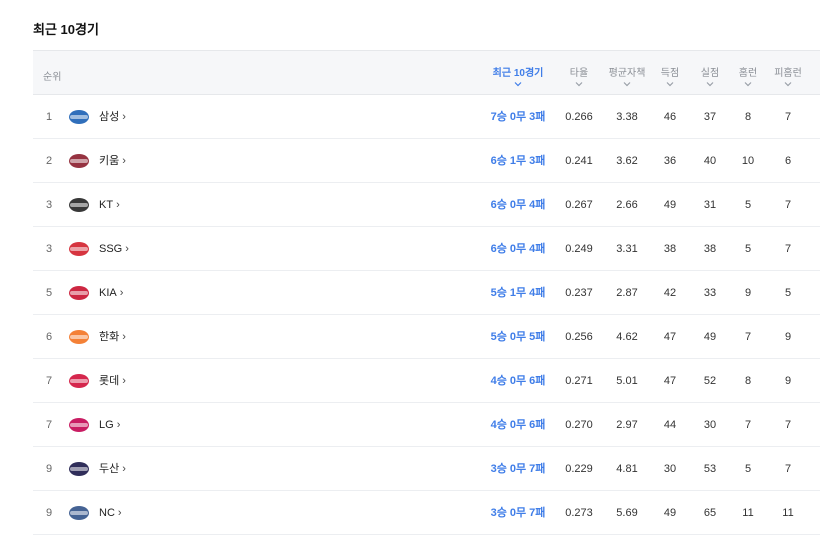 The width and height of the screenshot is (835, 546). Describe the element at coordinates (670, 73) in the screenshot. I see `column-header-runs-scored: 득점` at that location.